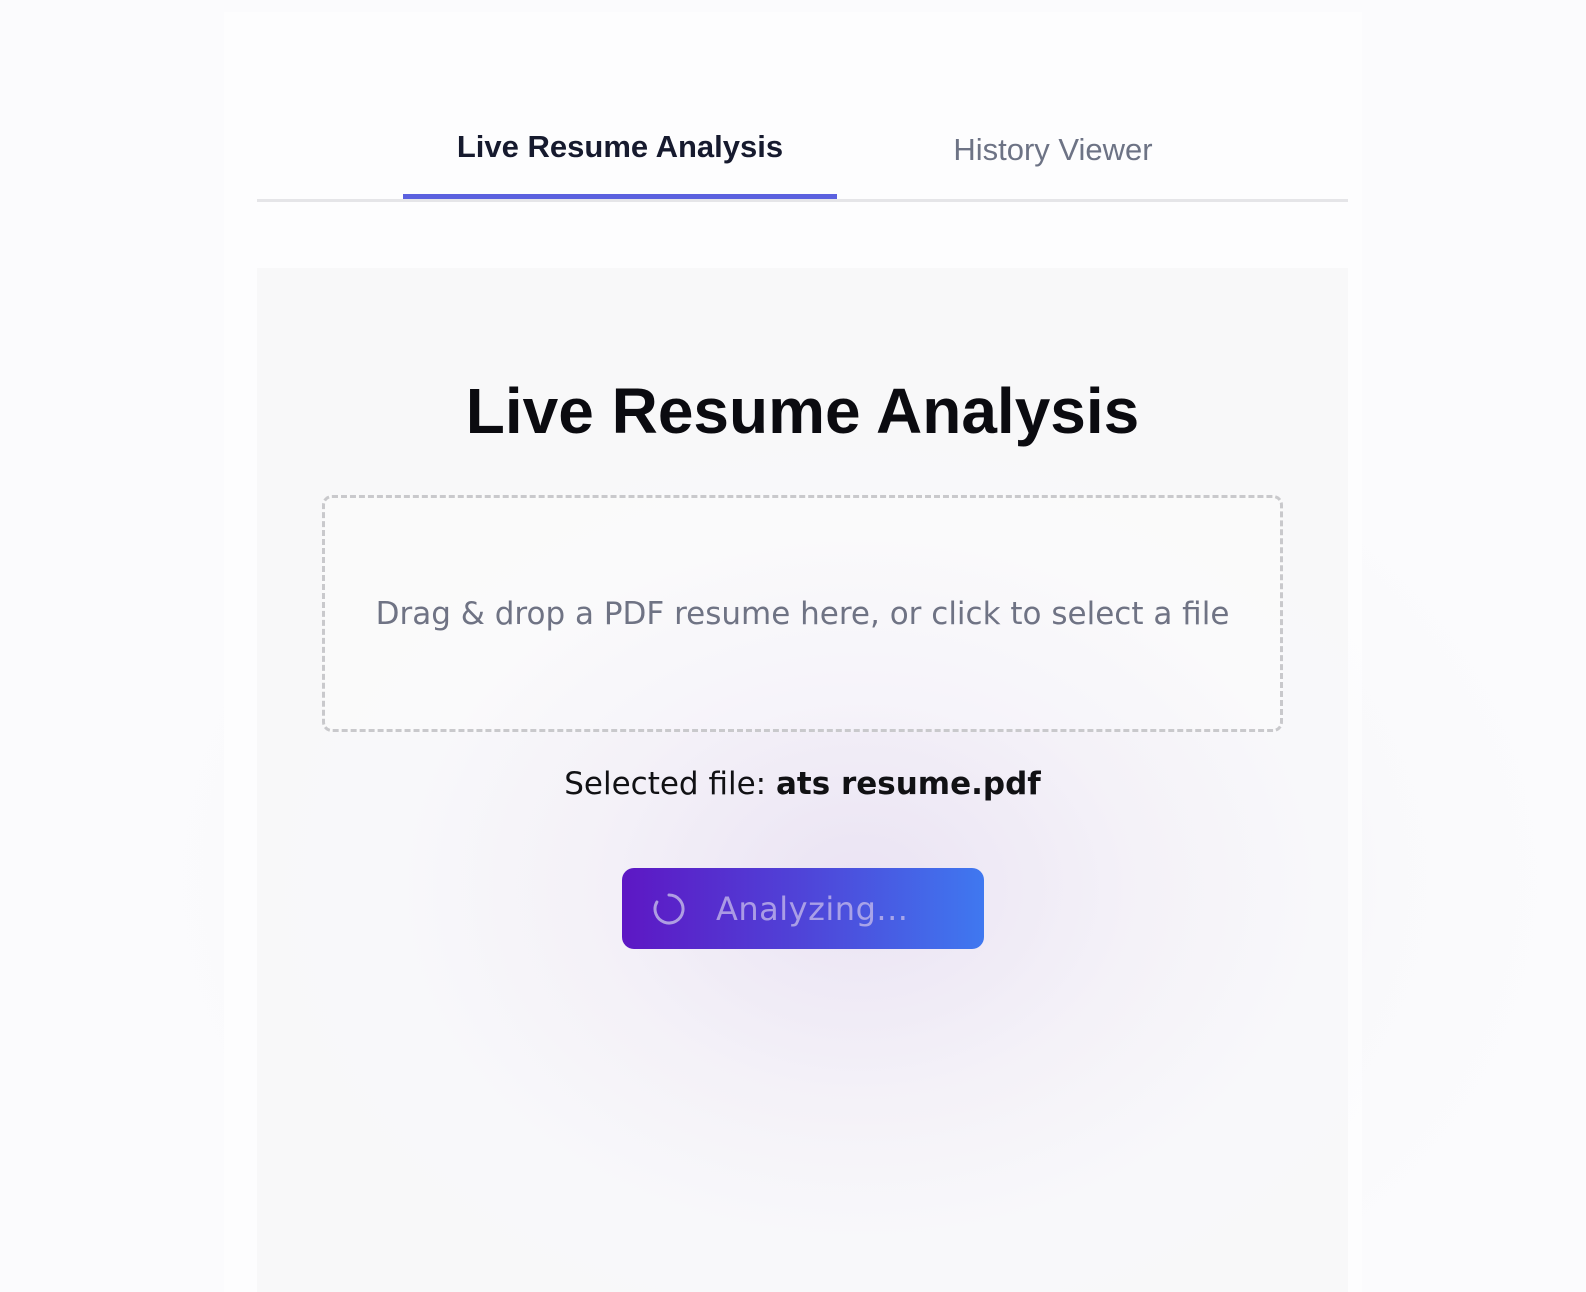 The image size is (1586, 1292). Describe the element at coordinates (802, 411) in the screenshot. I see `page-title: Live Resume Analysis` at that location.